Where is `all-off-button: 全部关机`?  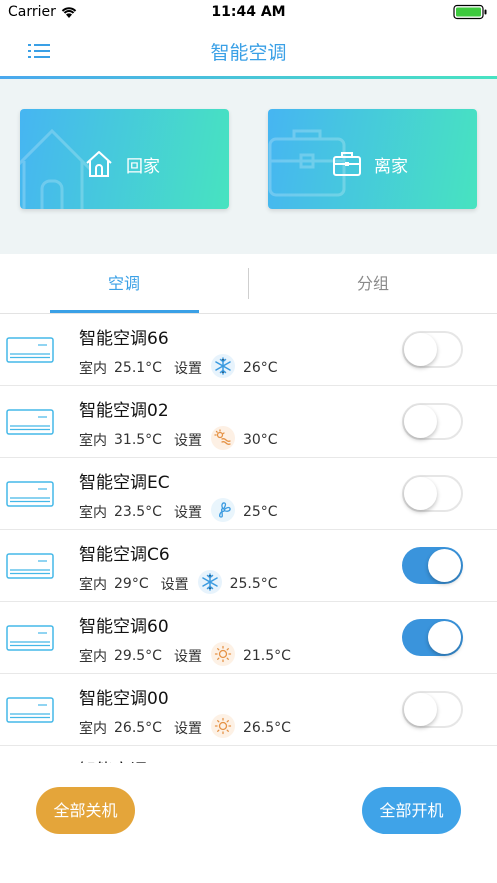
all-off-button: 全部关机 is located at coordinates (85, 810).